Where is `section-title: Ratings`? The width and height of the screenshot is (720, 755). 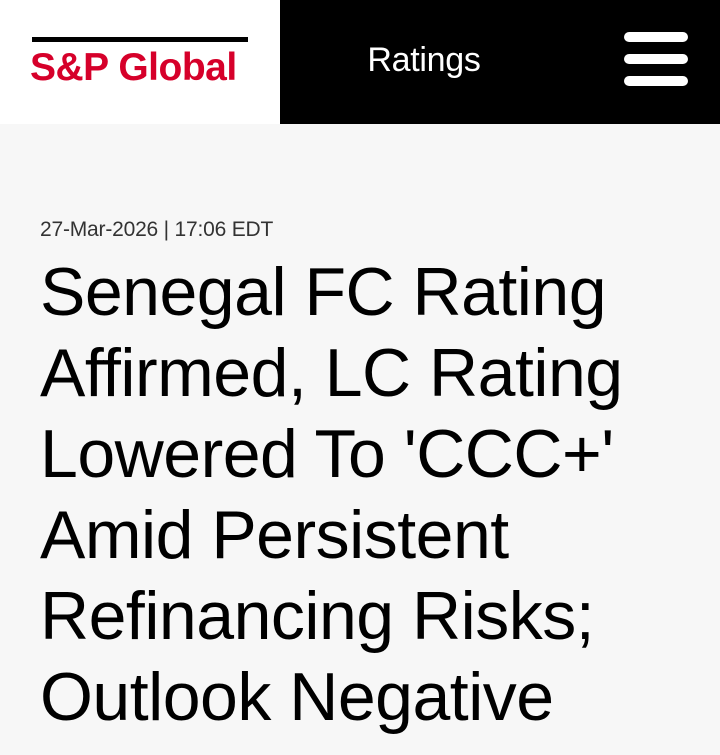 section-title: Ratings is located at coordinates (424, 60).